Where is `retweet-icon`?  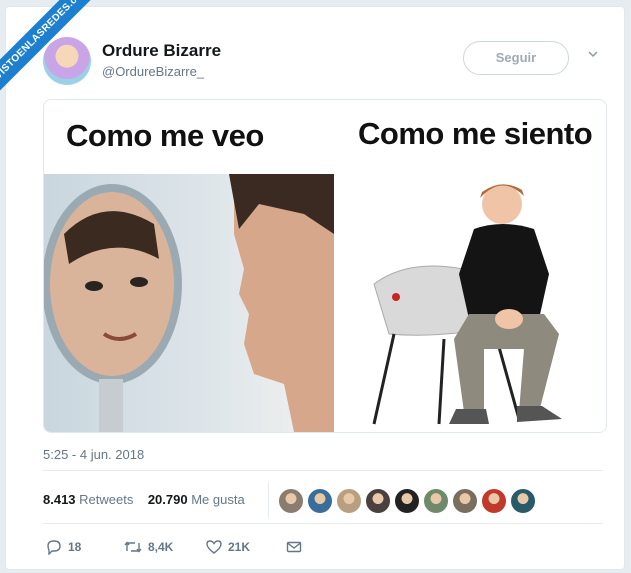
retweet-icon is located at coordinates (133, 547).